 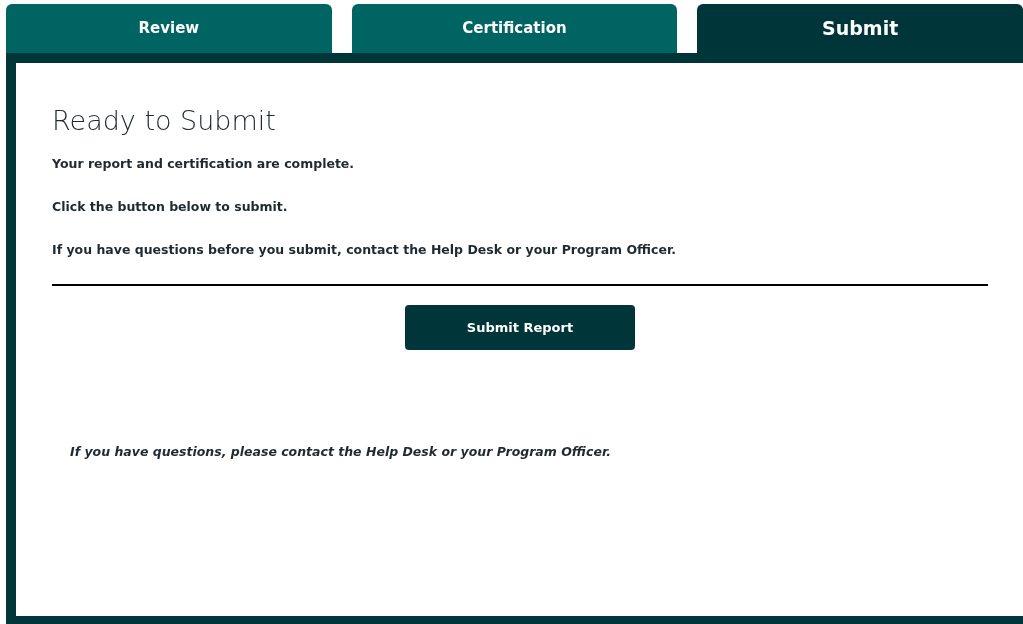 What do you see at coordinates (520, 327) in the screenshot?
I see `submit-report-button: Submit Report` at bounding box center [520, 327].